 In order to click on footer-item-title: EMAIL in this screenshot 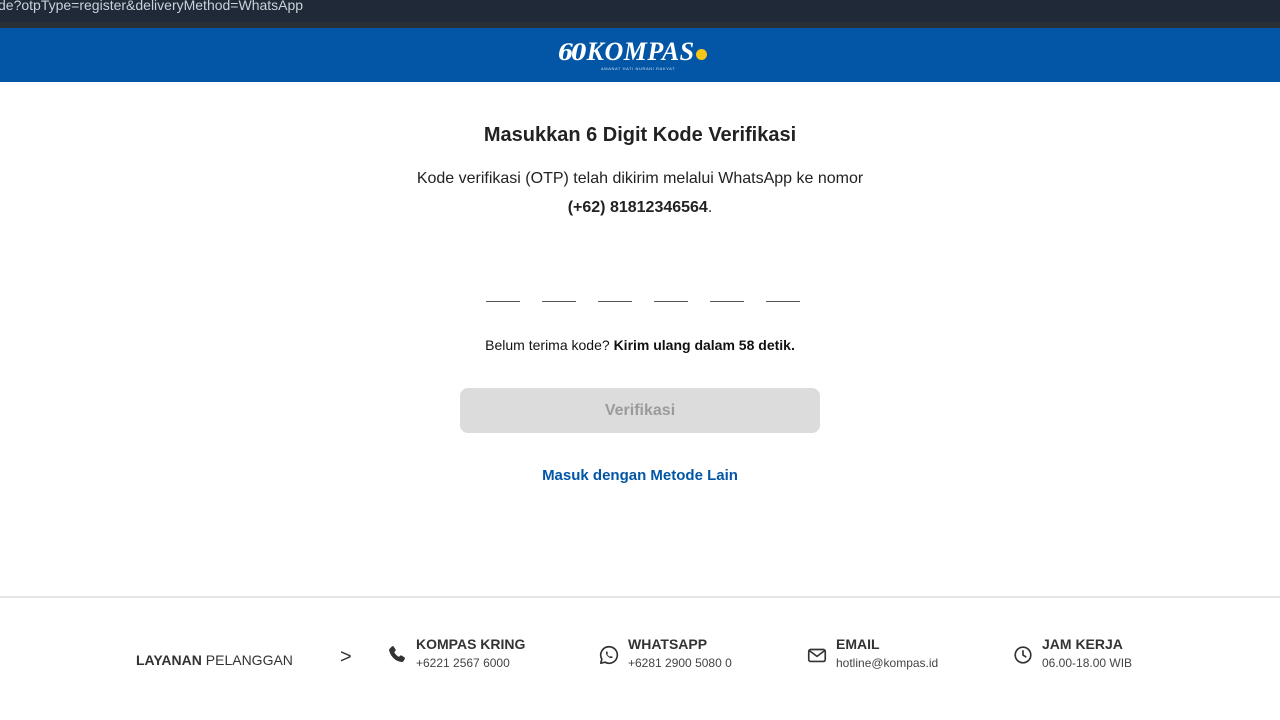, I will do `click(858, 644)`.